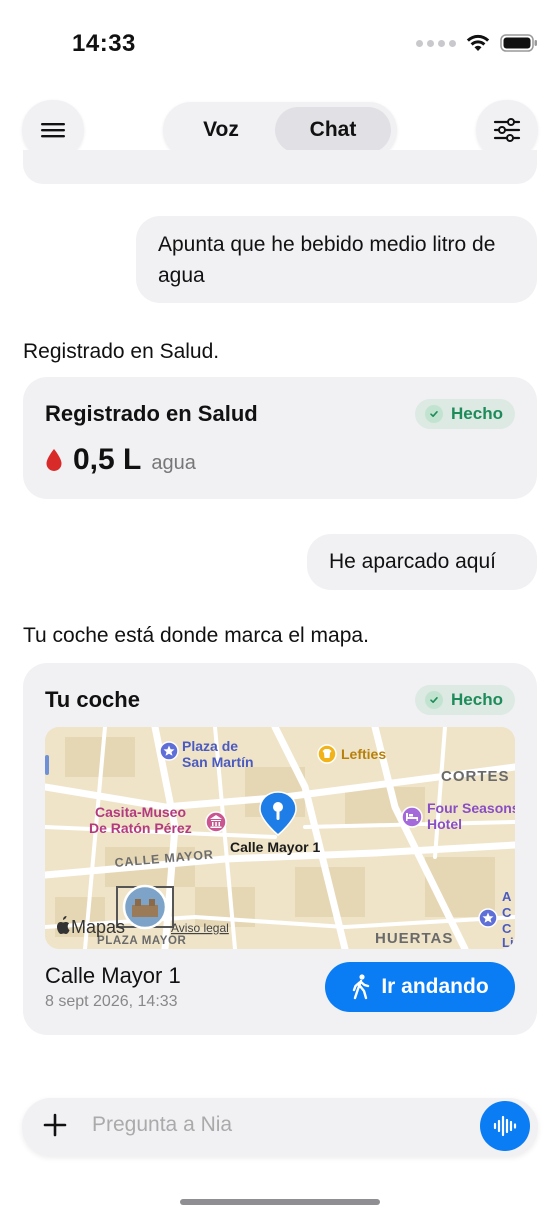  Describe the element at coordinates (508, 942) in the screenshot. I see `map-label-poi: Li` at that location.